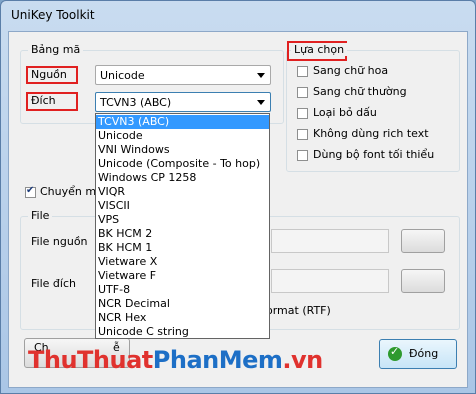 The width and height of the screenshot is (476, 394). I want to click on dropdown-option: Unicode, so click(182, 136).